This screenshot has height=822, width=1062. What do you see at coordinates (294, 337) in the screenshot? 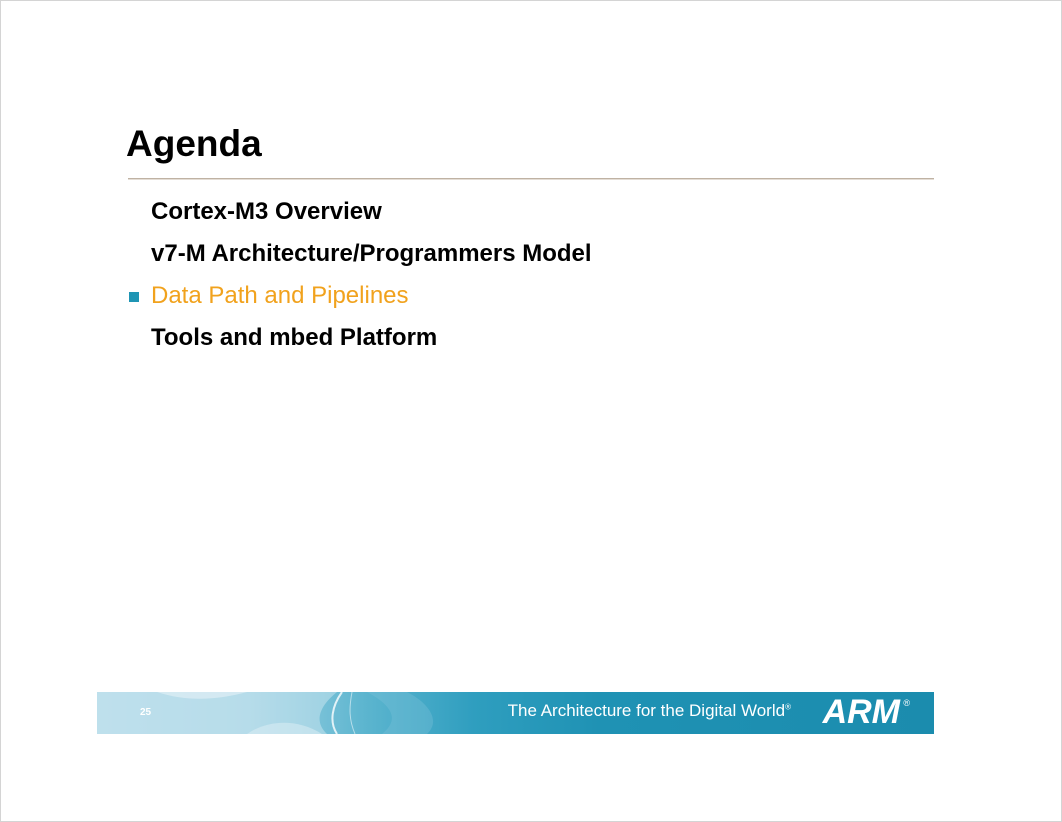
I see `agenda-item-label: Tools and mbed Platform` at bounding box center [294, 337].